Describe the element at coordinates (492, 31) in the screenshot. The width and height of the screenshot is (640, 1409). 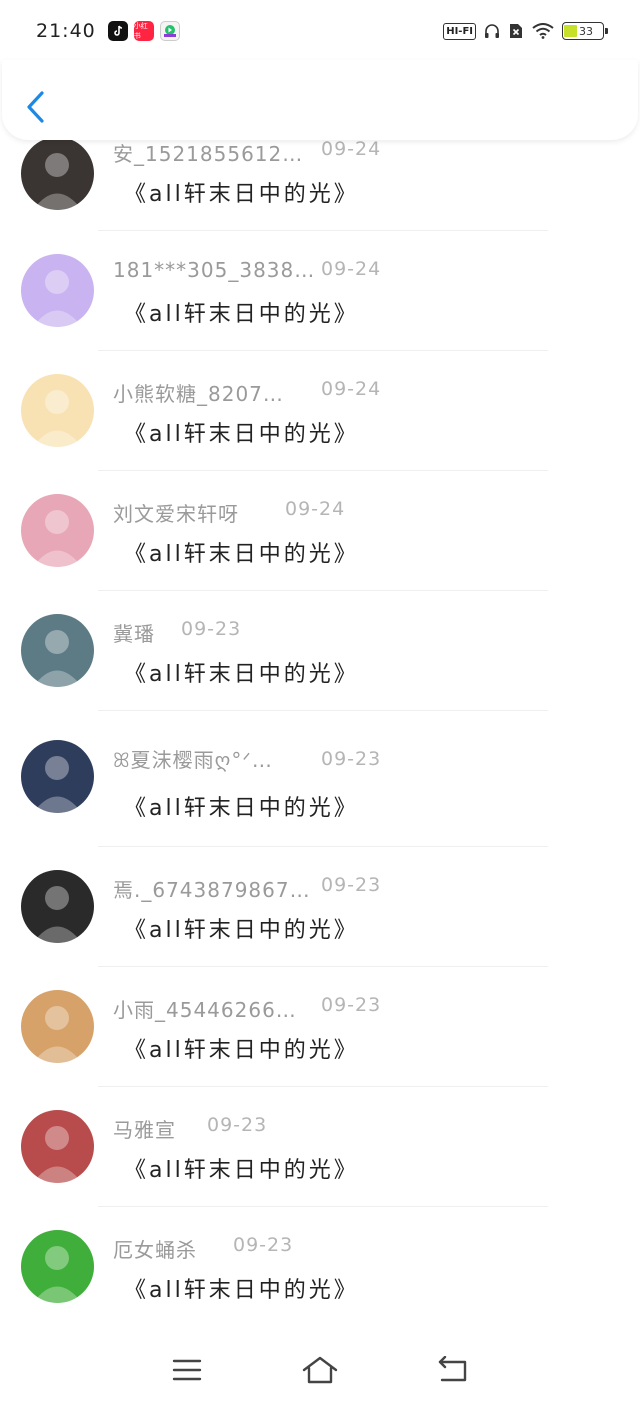
I see `headphones-icon` at that location.